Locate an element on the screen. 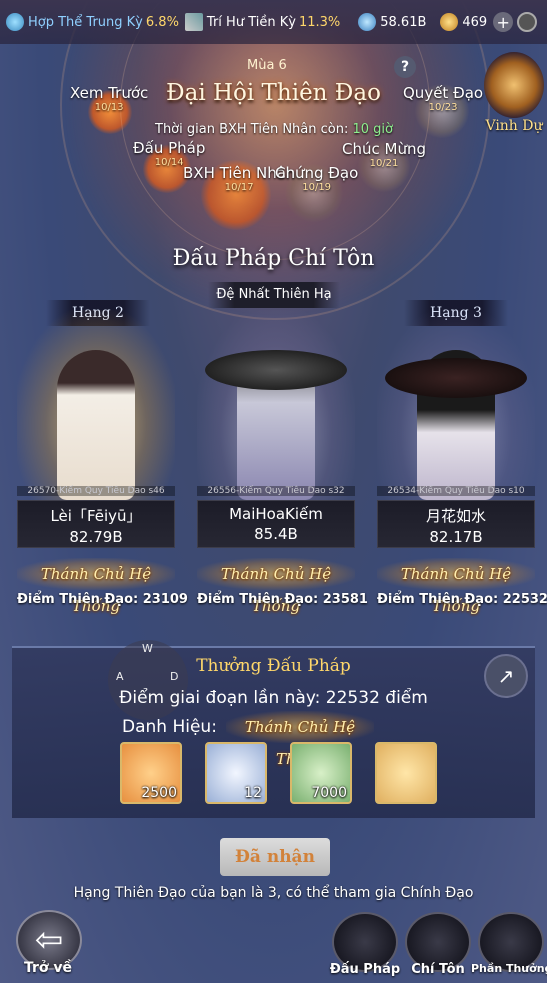 This screenshot has width=547, height=983. reward-items: 2500 12 7000 is located at coordinates (278, 773).